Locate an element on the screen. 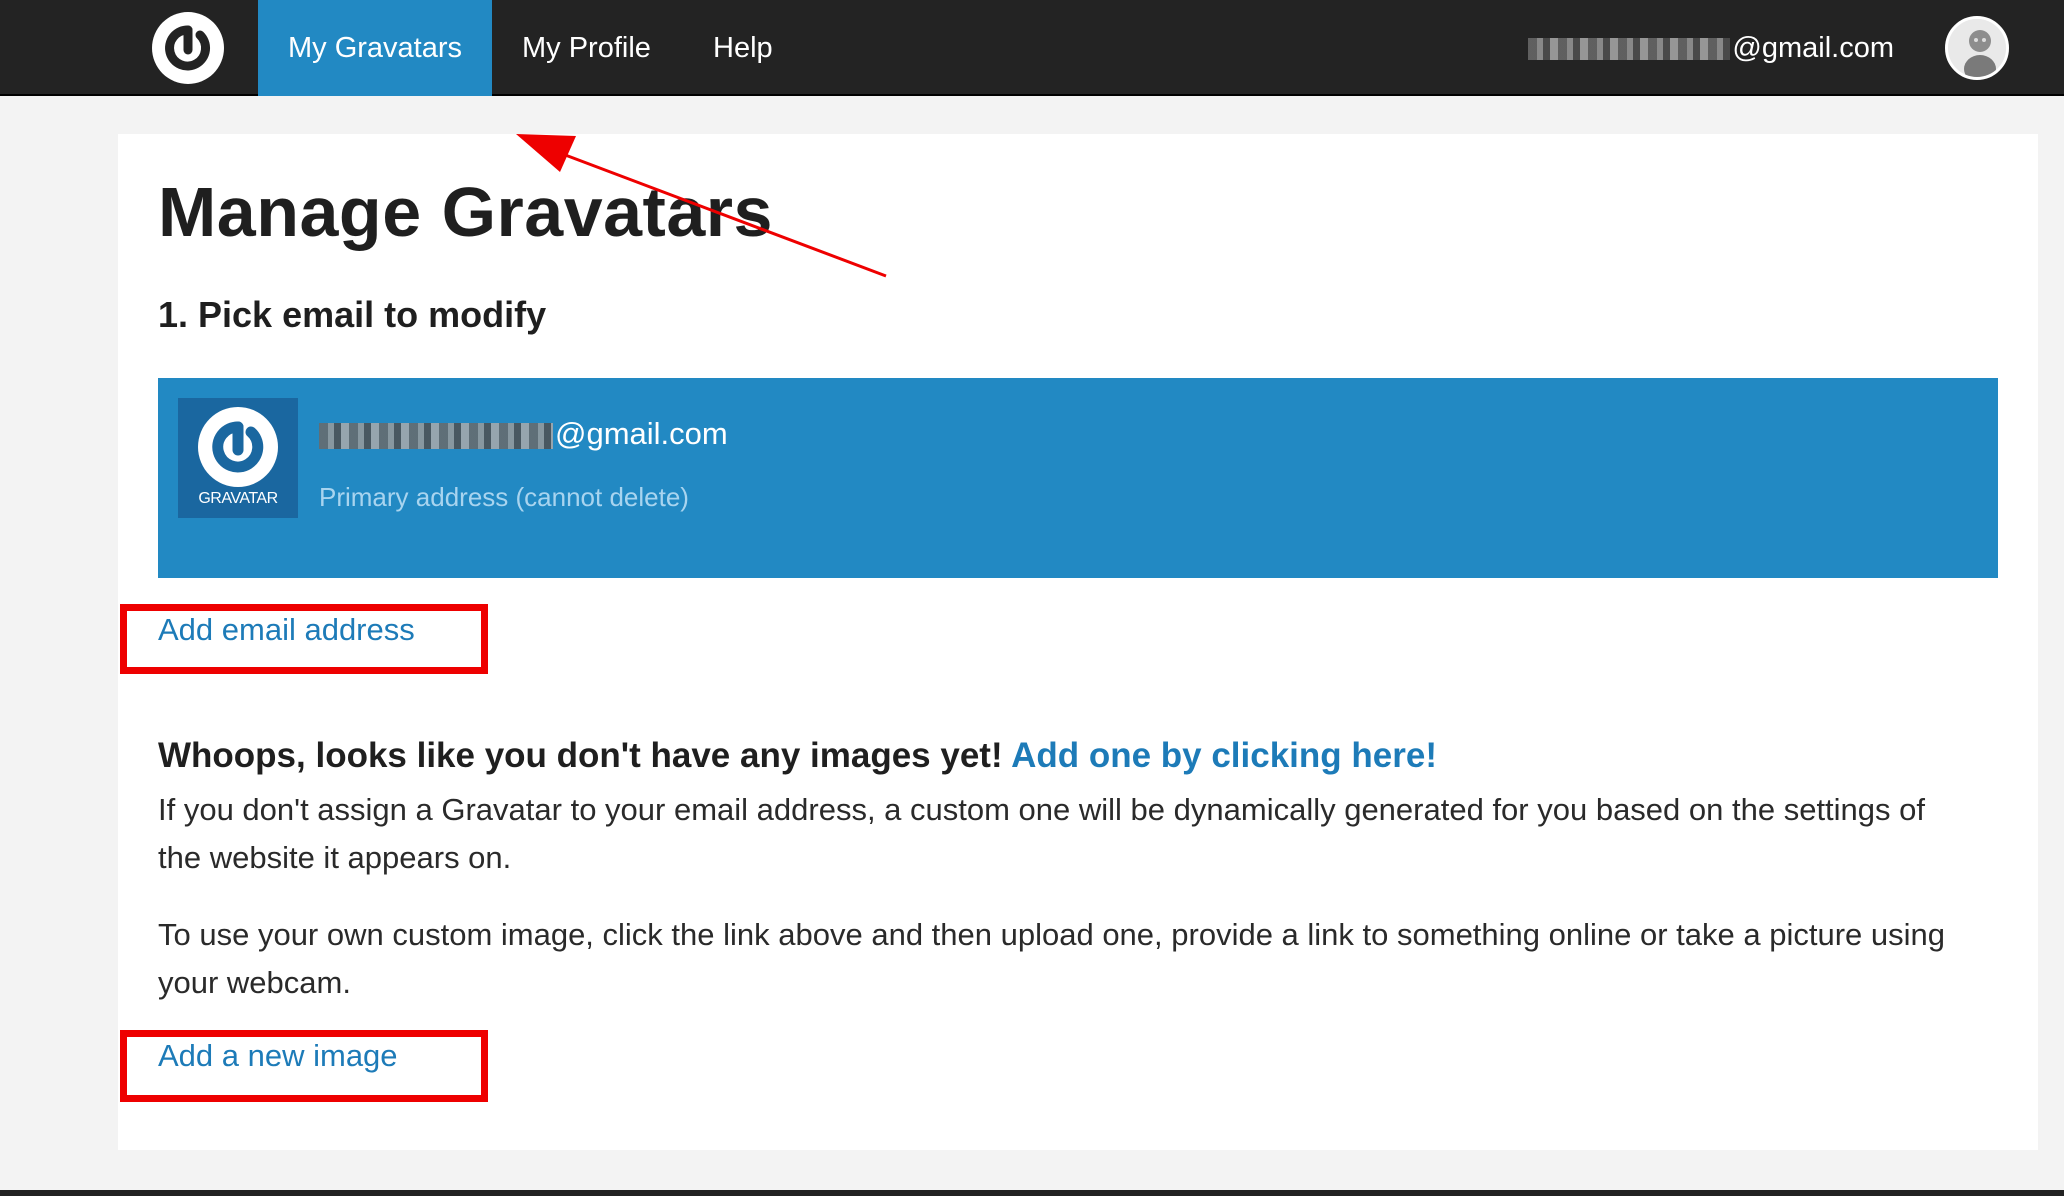 This screenshot has height=1196, width=2064. account-email: @gmail.com is located at coordinates (1711, 48).